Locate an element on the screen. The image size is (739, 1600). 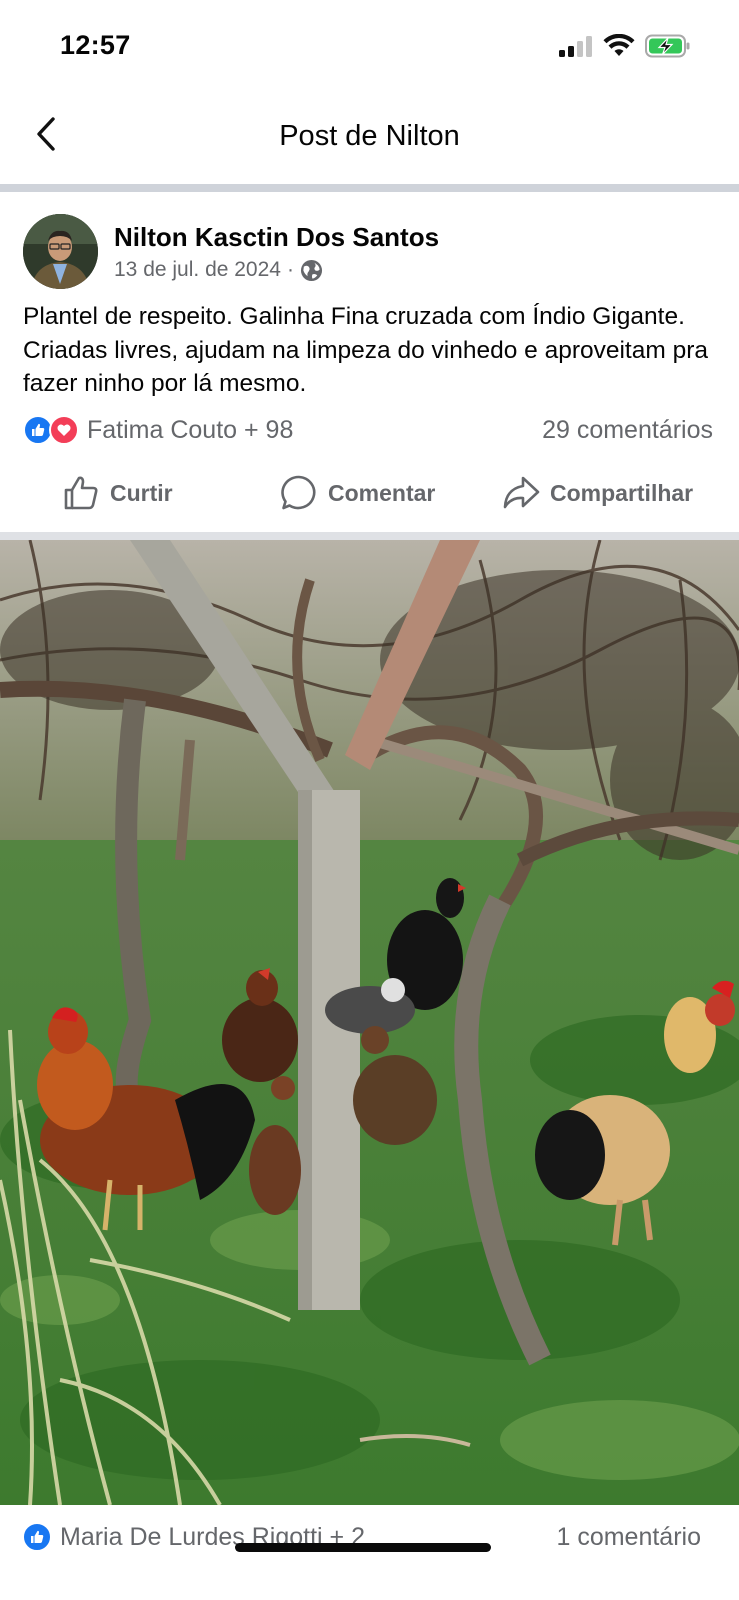
love-icon is located at coordinates (64, 430).